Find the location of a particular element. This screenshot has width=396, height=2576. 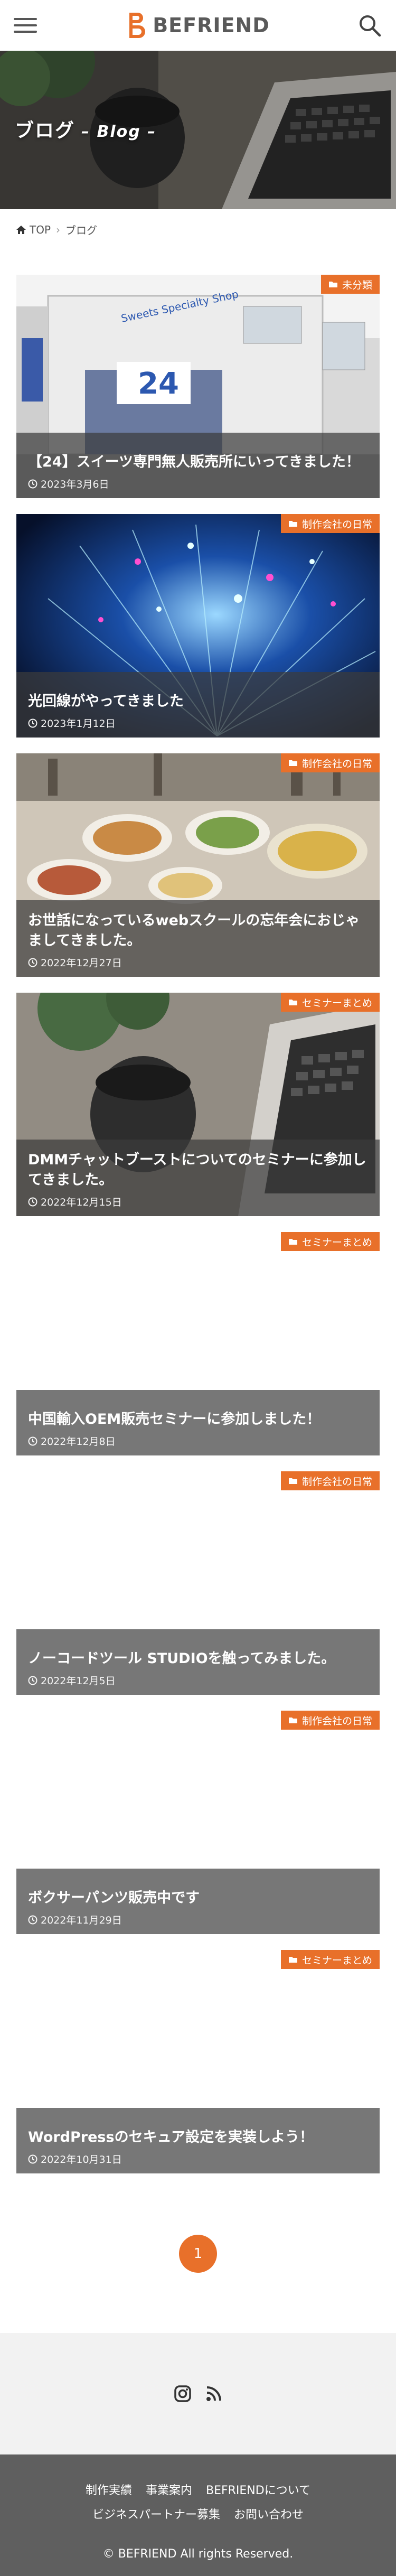

post-date: 2022年12月15日 is located at coordinates (198, 1201).